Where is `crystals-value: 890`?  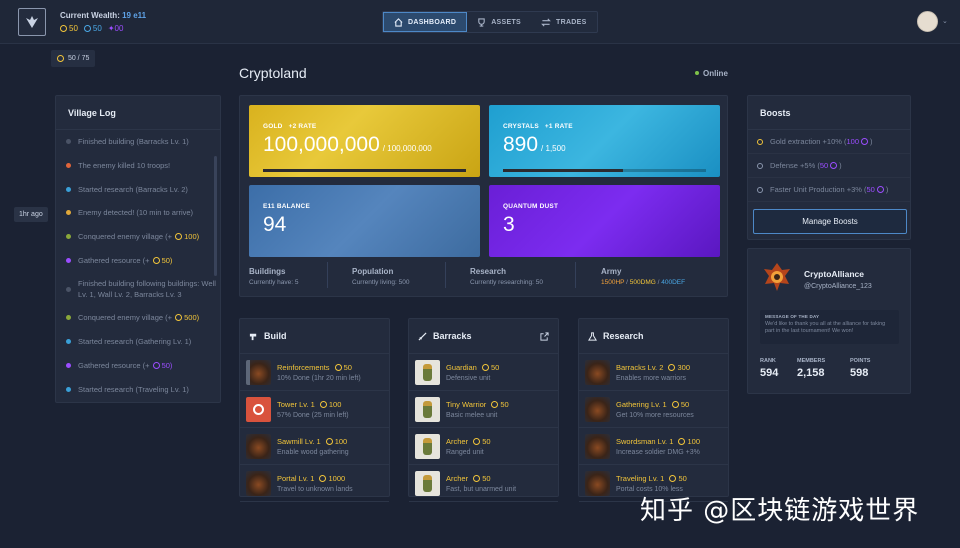 crystals-value: 890 is located at coordinates (521, 144).